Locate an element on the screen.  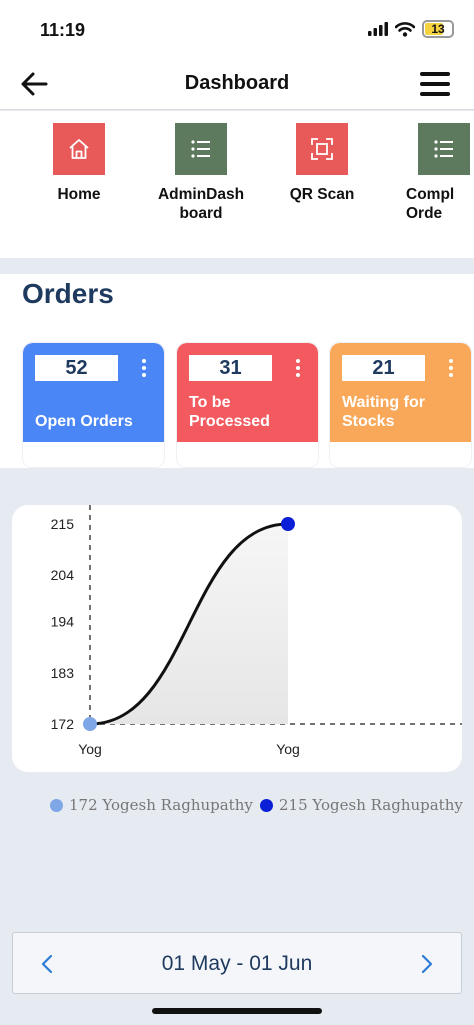
home-icon is located at coordinates (79, 149).